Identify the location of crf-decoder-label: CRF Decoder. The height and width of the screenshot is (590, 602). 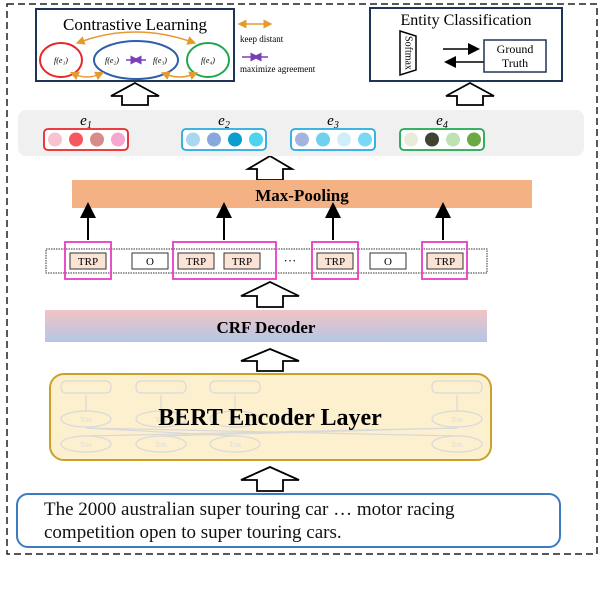
(266, 327).